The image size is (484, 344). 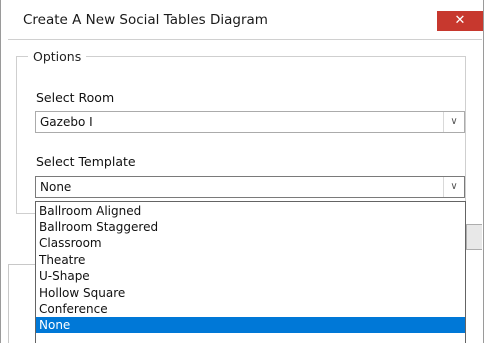 What do you see at coordinates (250, 276) in the screenshot?
I see `dropdown-option: U-Shape` at bounding box center [250, 276].